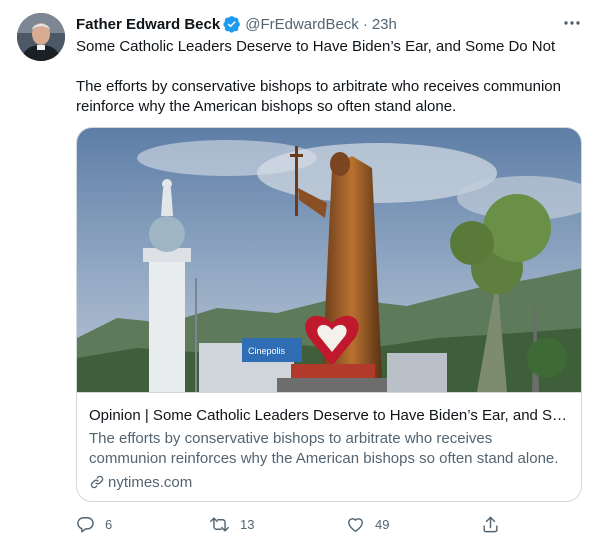  I want to click on tweet-timestamp: 23h, so click(384, 24).